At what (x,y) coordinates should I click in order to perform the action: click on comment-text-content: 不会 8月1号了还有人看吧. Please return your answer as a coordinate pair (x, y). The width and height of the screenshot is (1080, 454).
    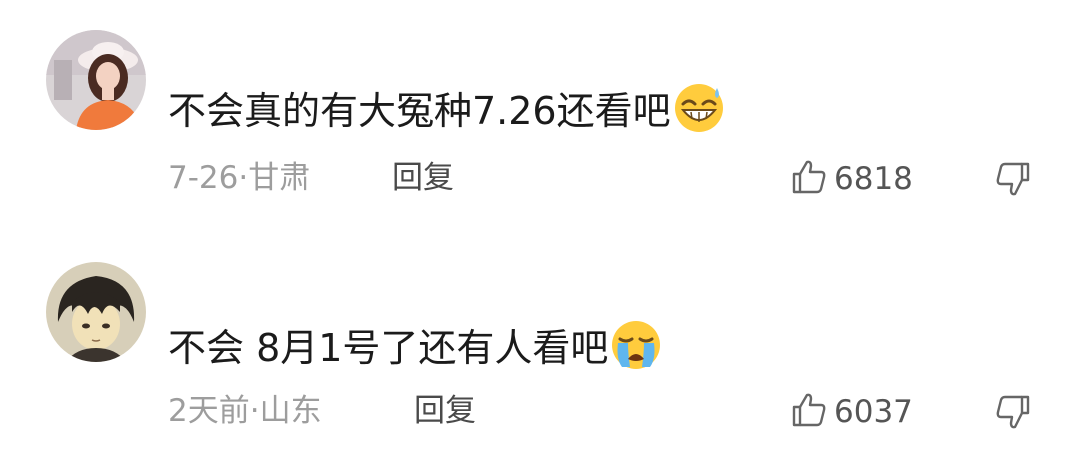
    Looking at the image, I should click on (388, 348).